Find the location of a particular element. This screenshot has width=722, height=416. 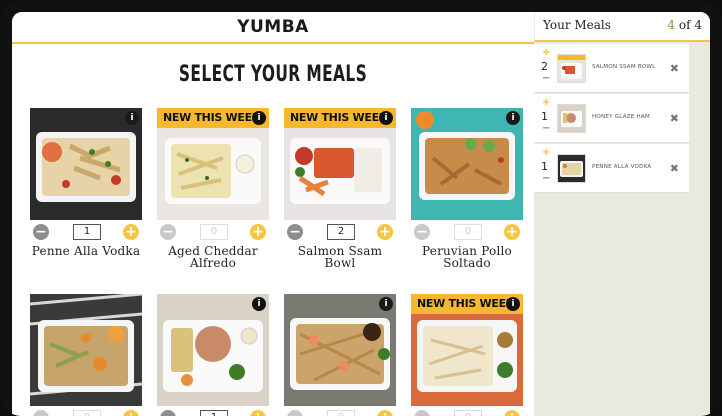

meal-card: i − 1 + is located at coordinates (213, 355).